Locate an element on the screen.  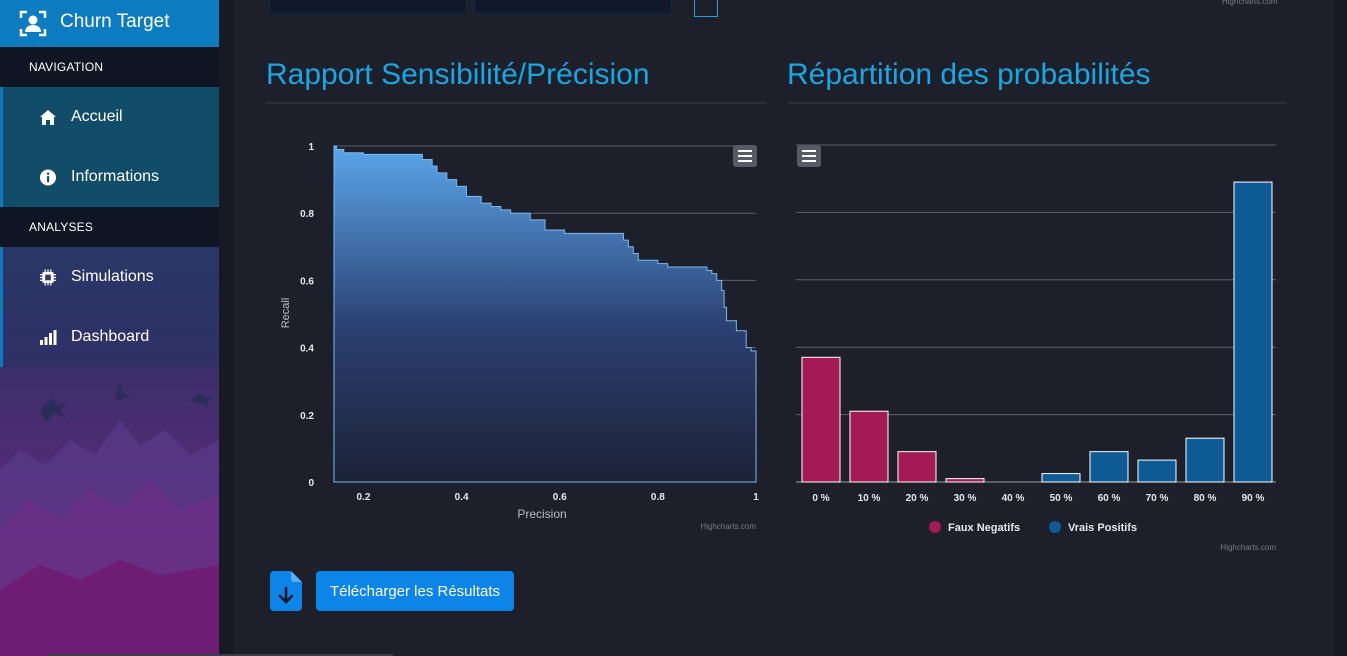
sidebar-item-dashboard: Dashboard is located at coordinates (111, 337).